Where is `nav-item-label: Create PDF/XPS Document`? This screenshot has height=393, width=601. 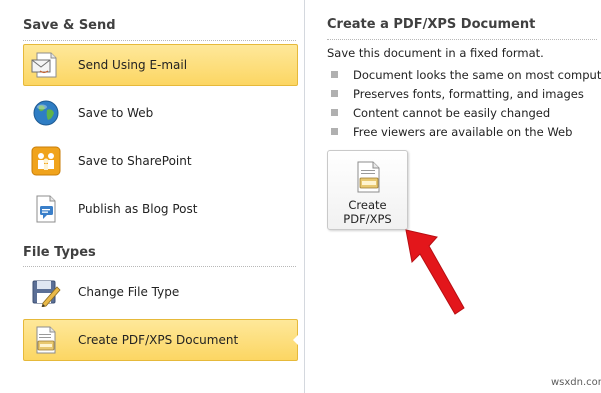
nav-item-label: Create PDF/XPS Document is located at coordinates (158, 340).